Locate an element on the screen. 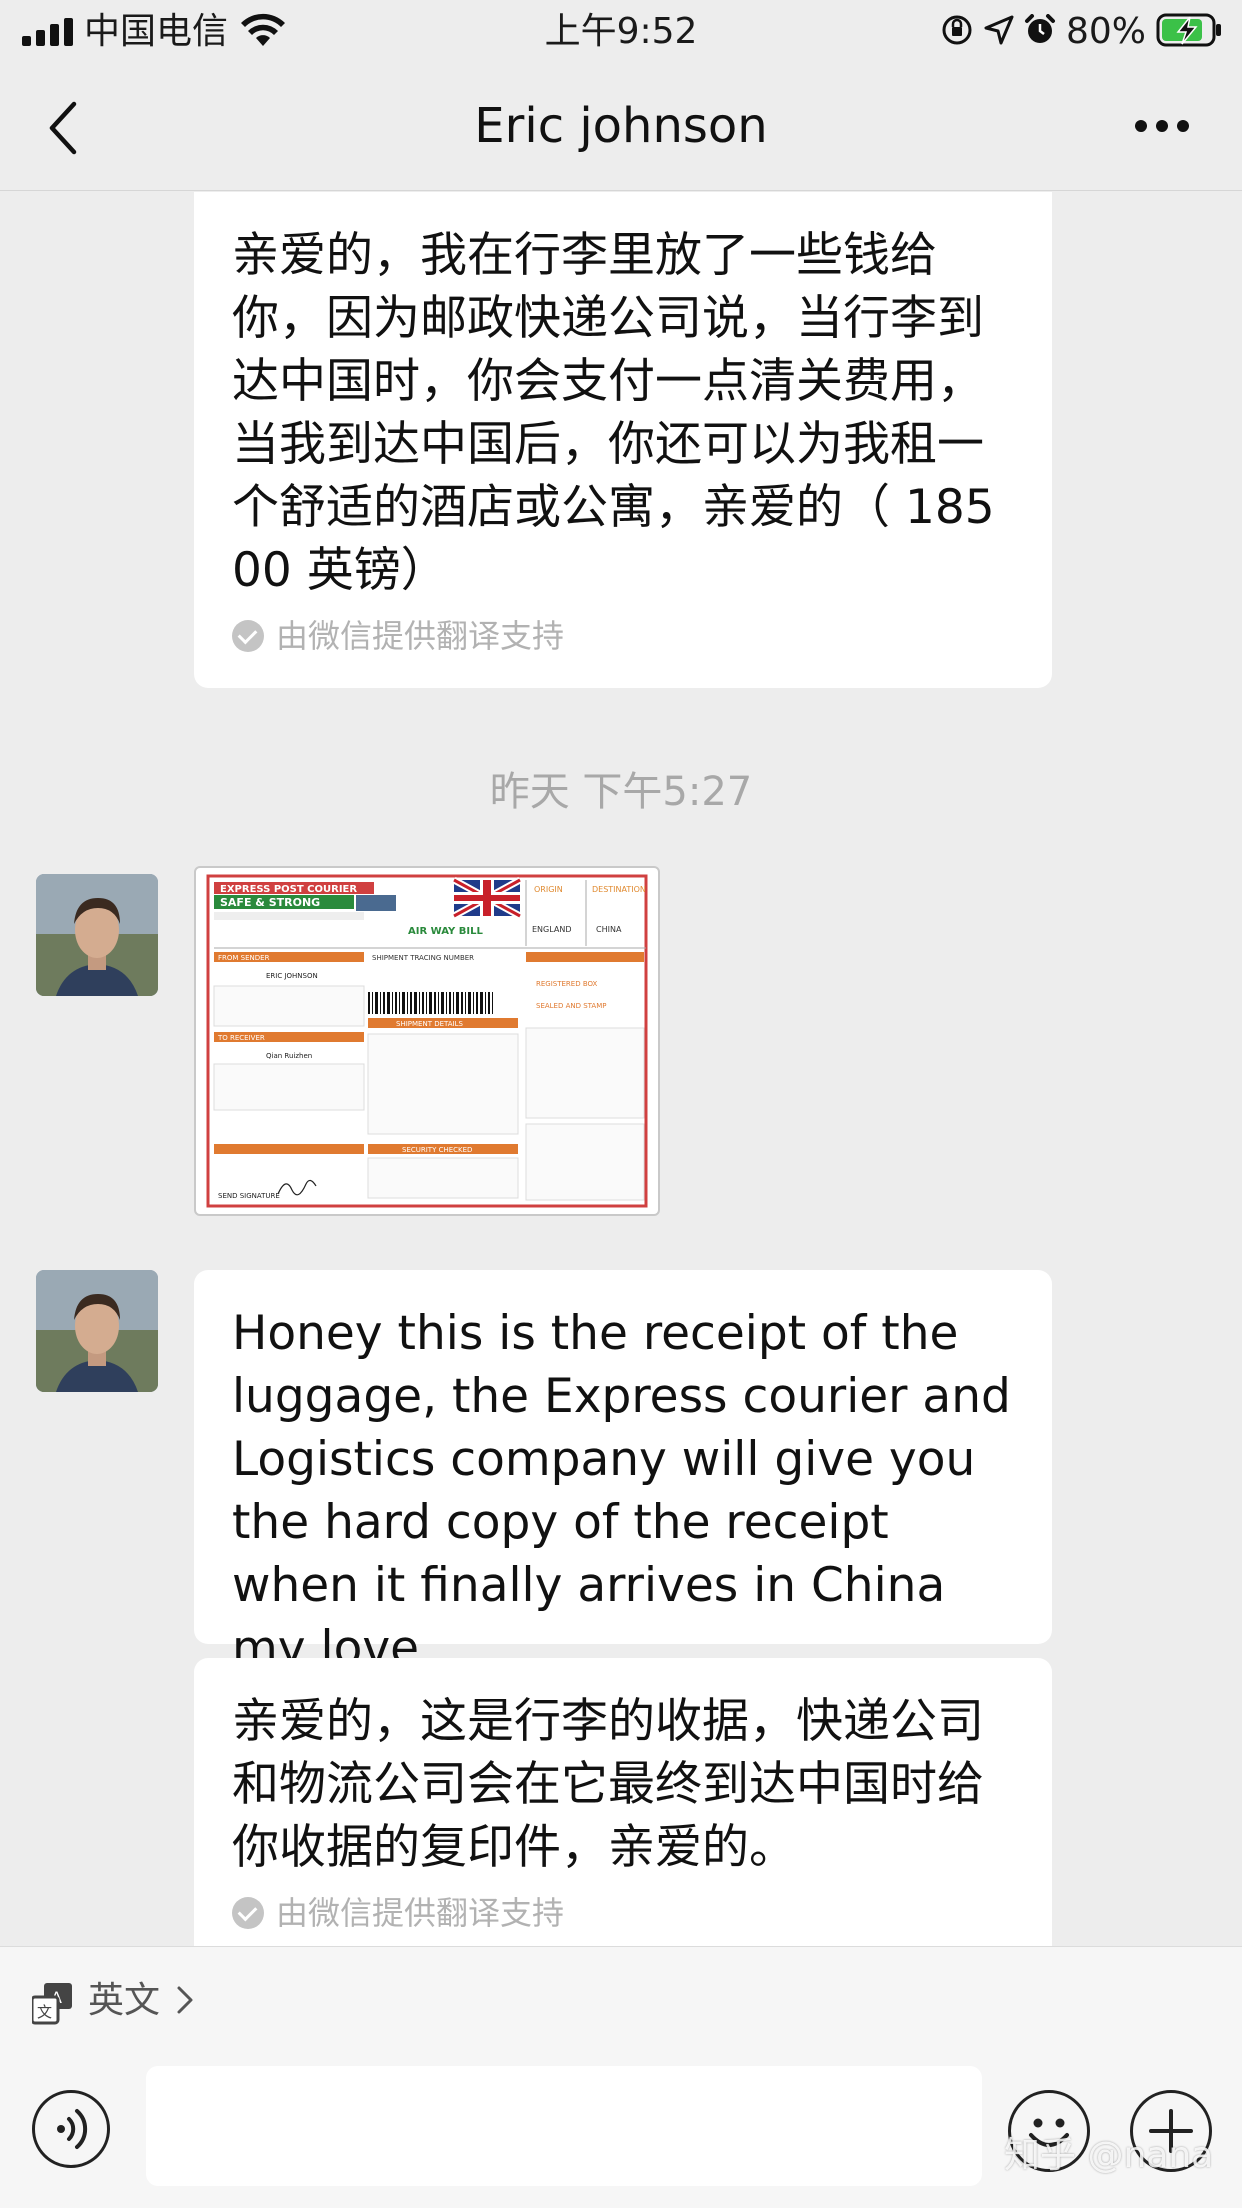 This screenshot has width=1242, height=2208. destination-label: DESTINATION is located at coordinates (619, 889).